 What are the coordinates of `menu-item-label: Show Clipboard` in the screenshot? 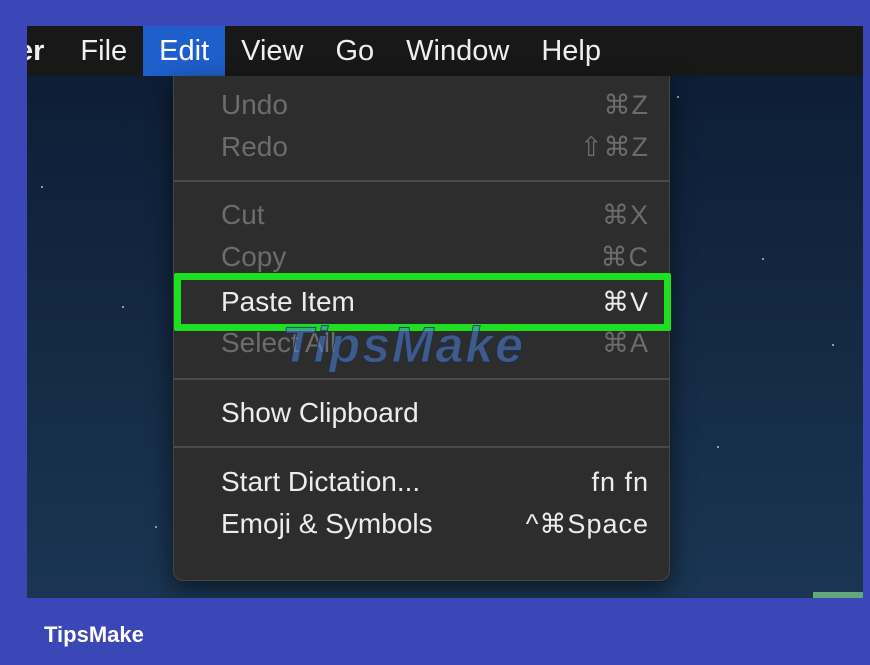 It's located at (320, 412).